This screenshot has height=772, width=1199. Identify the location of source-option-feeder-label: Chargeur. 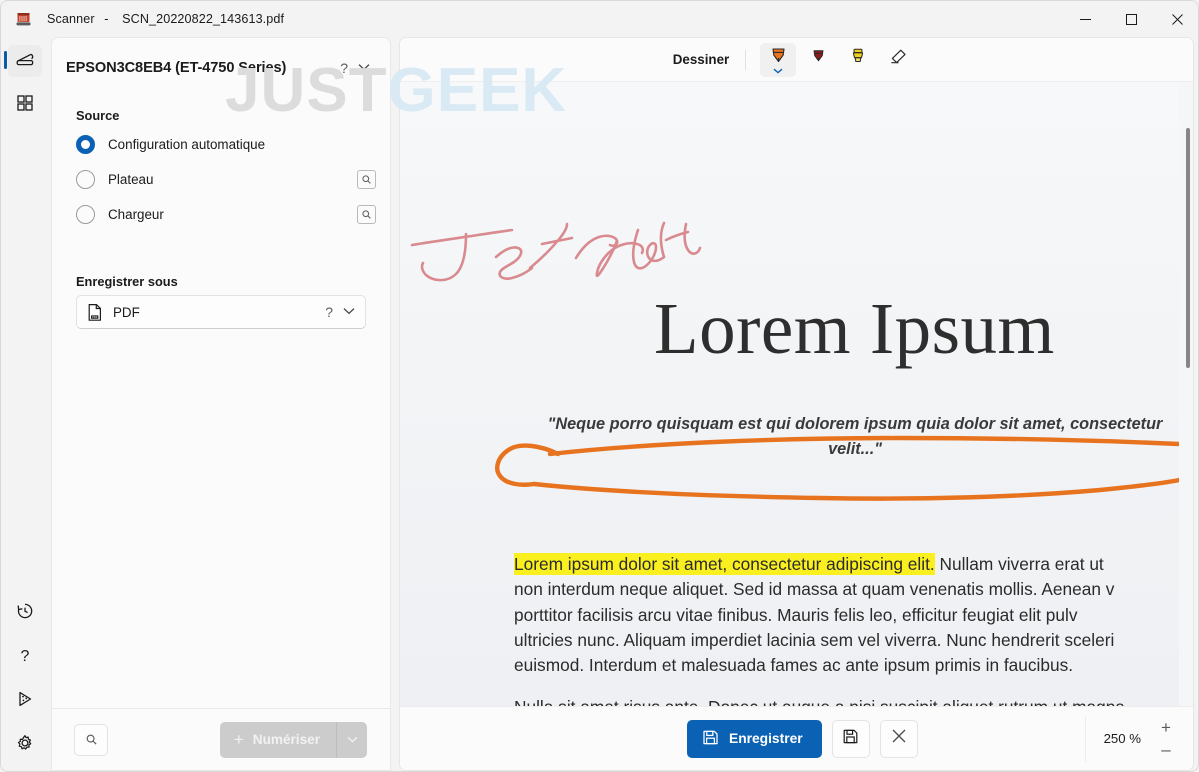
(136, 214).